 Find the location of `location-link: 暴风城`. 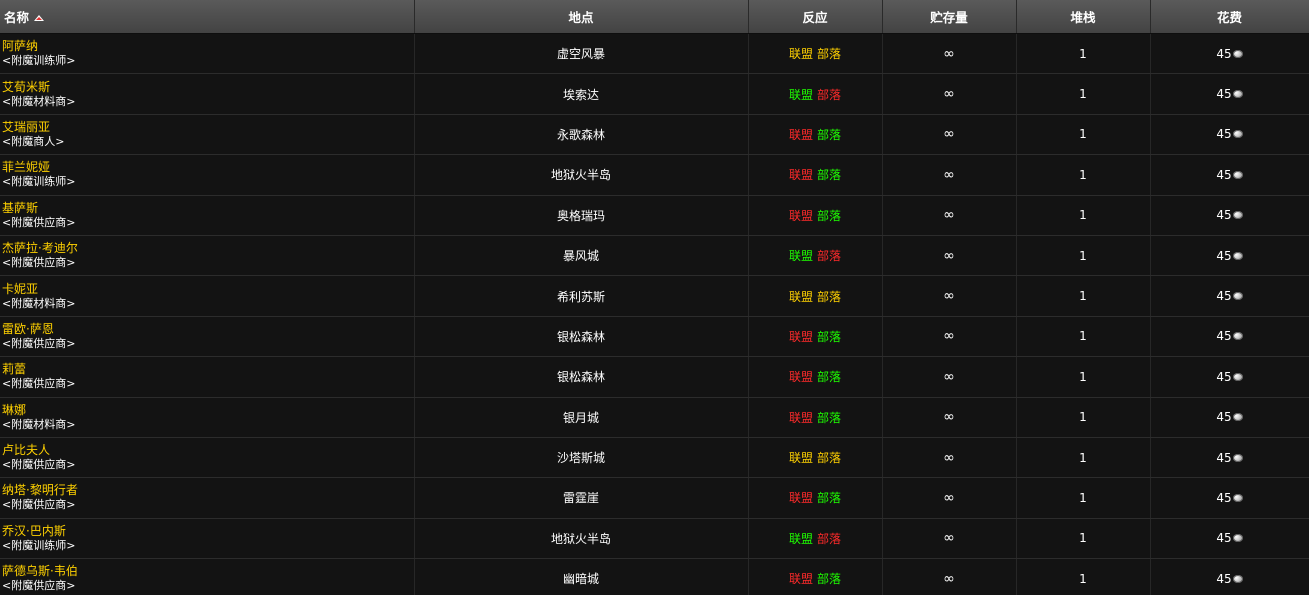

location-link: 暴风城 is located at coordinates (581, 256).